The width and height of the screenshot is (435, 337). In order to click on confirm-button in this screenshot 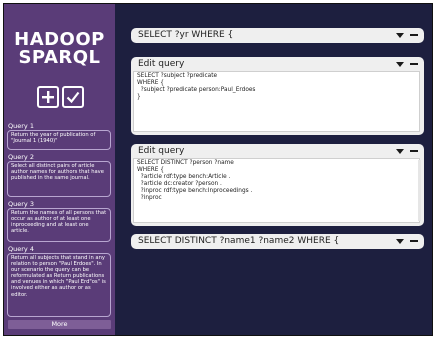, I will do `click(73, 97)`.